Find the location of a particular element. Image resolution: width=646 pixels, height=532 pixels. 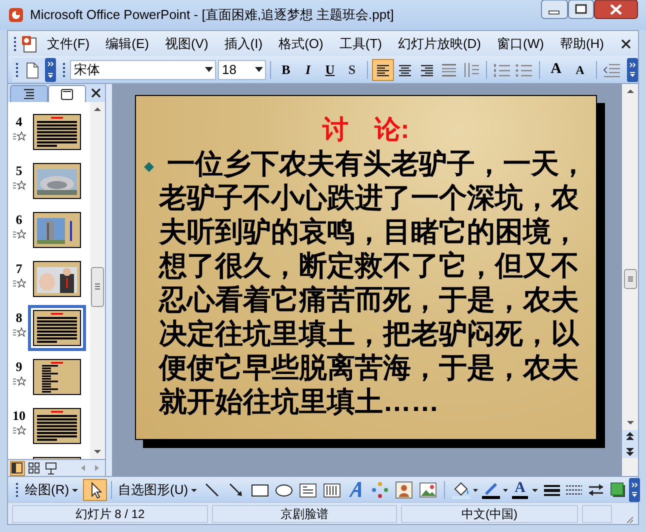

font-color-button: A is located at coordinates (525, 489).